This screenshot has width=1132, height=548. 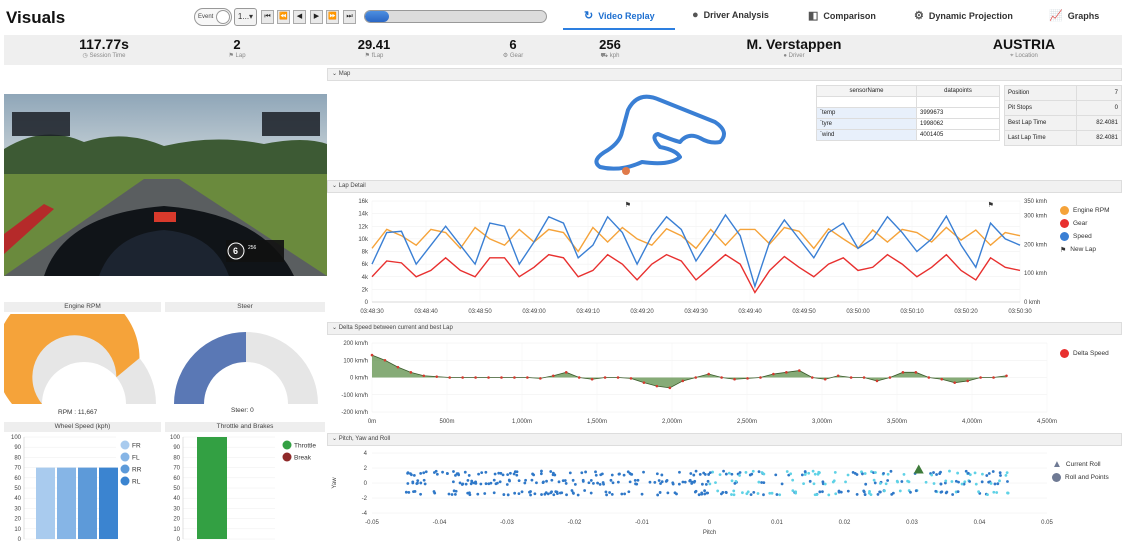 What do you see at coordinates (709, 533) in the screenshot?
I see `x-axis-label: Pitch` at bounding box center [709, 533].